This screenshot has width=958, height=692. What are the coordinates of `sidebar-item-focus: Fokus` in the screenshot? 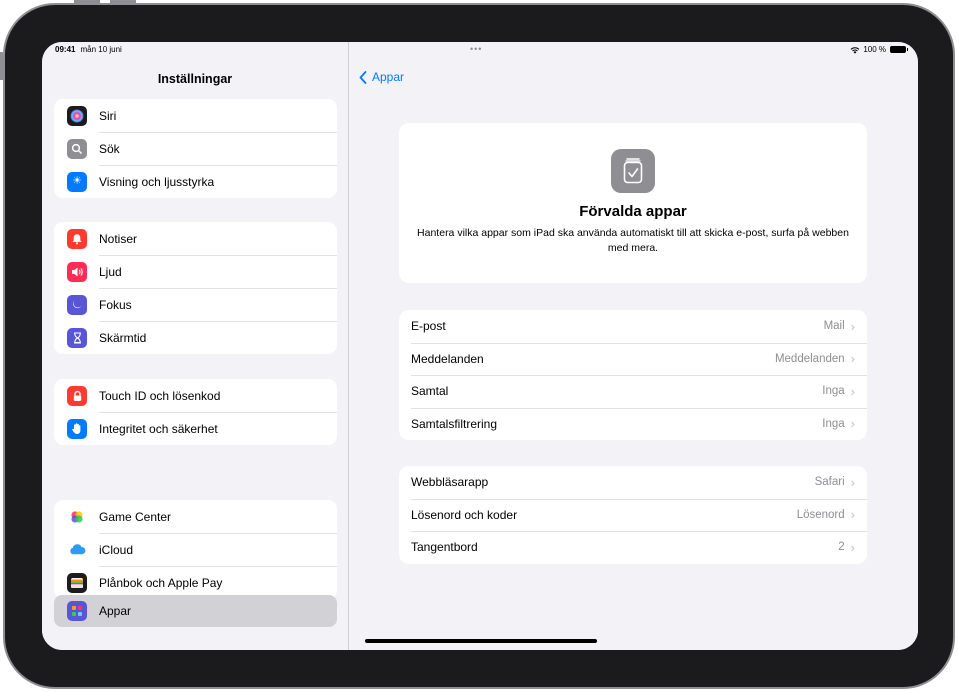 It's located at (195, 304).